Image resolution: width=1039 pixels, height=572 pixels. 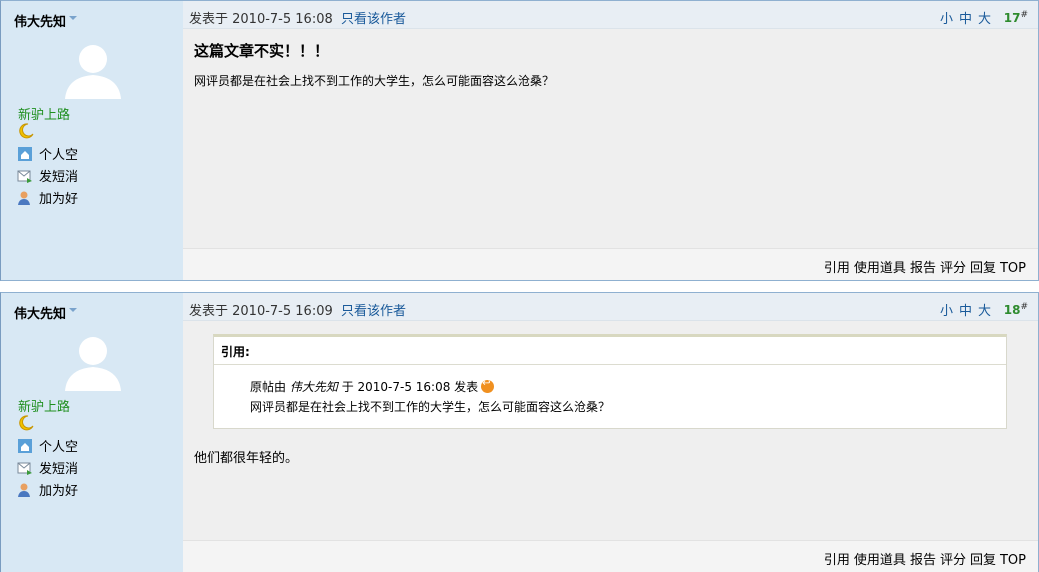 I want to click on post-date: 发表于 2010-7-5 16:08, so click(x=261, y=19).